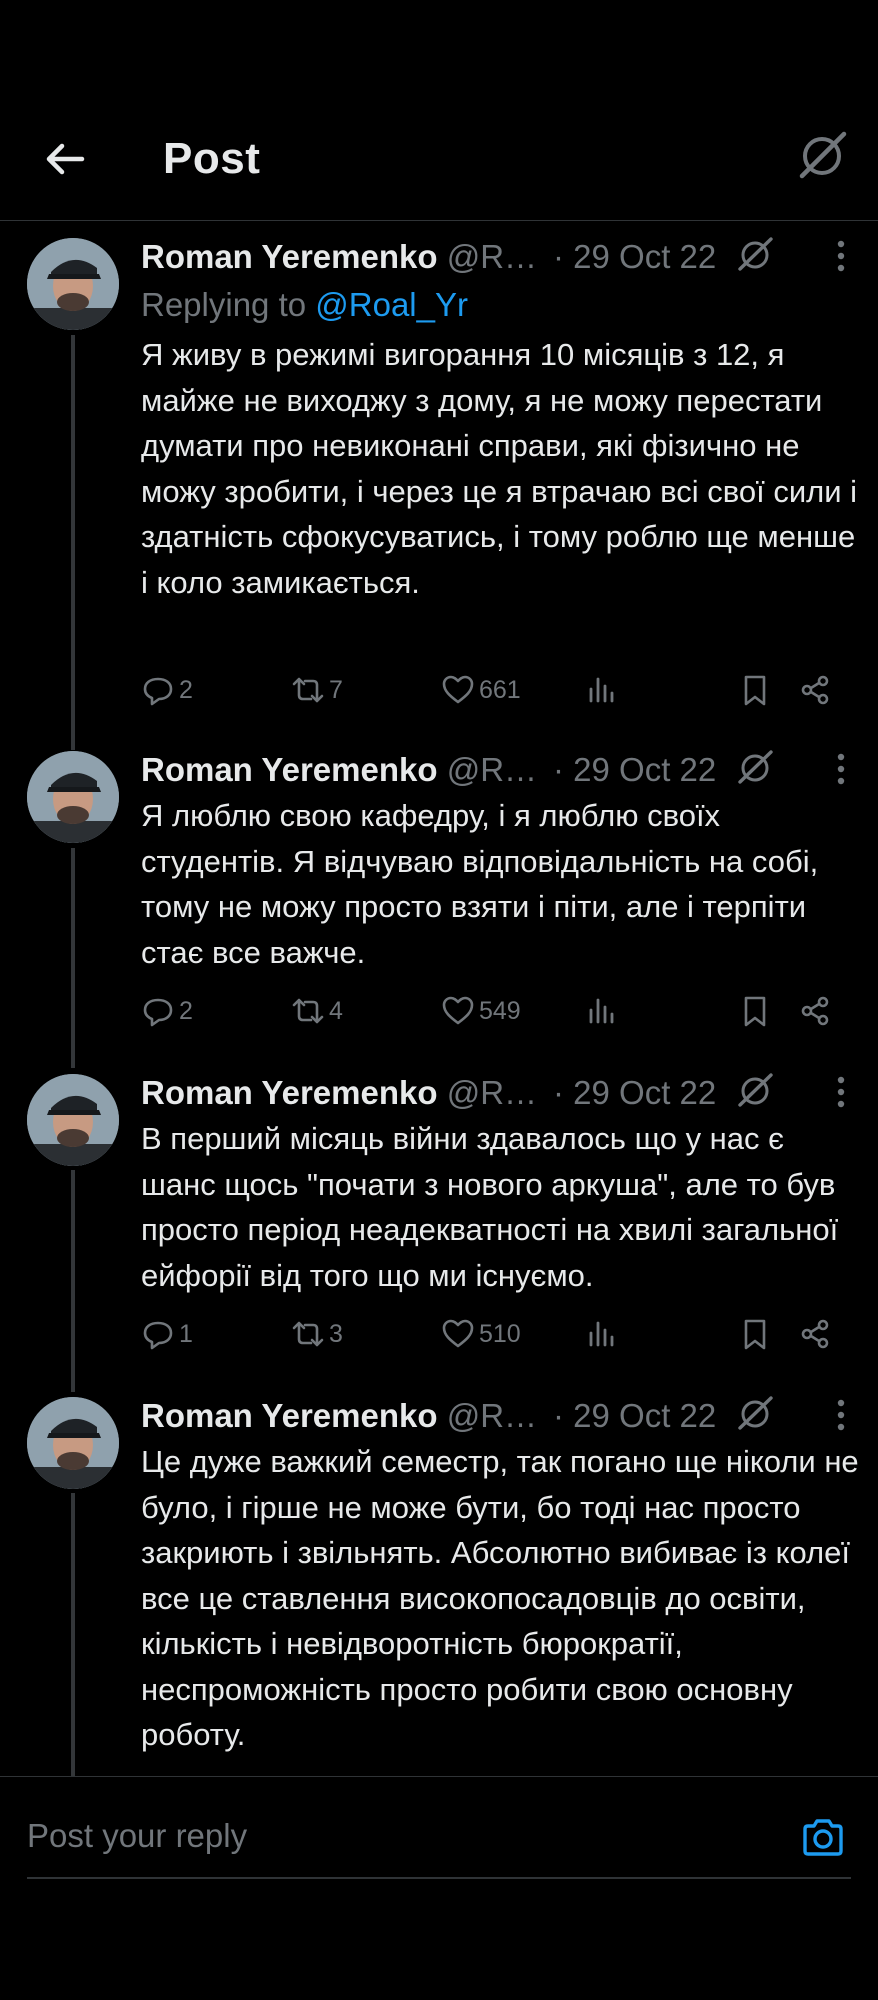 Image resolution: width=878 pixels, height=2000 pixels. Describe the element at coordinates (500, 689) in the screenshot. I see `like-count: 661` at that location.